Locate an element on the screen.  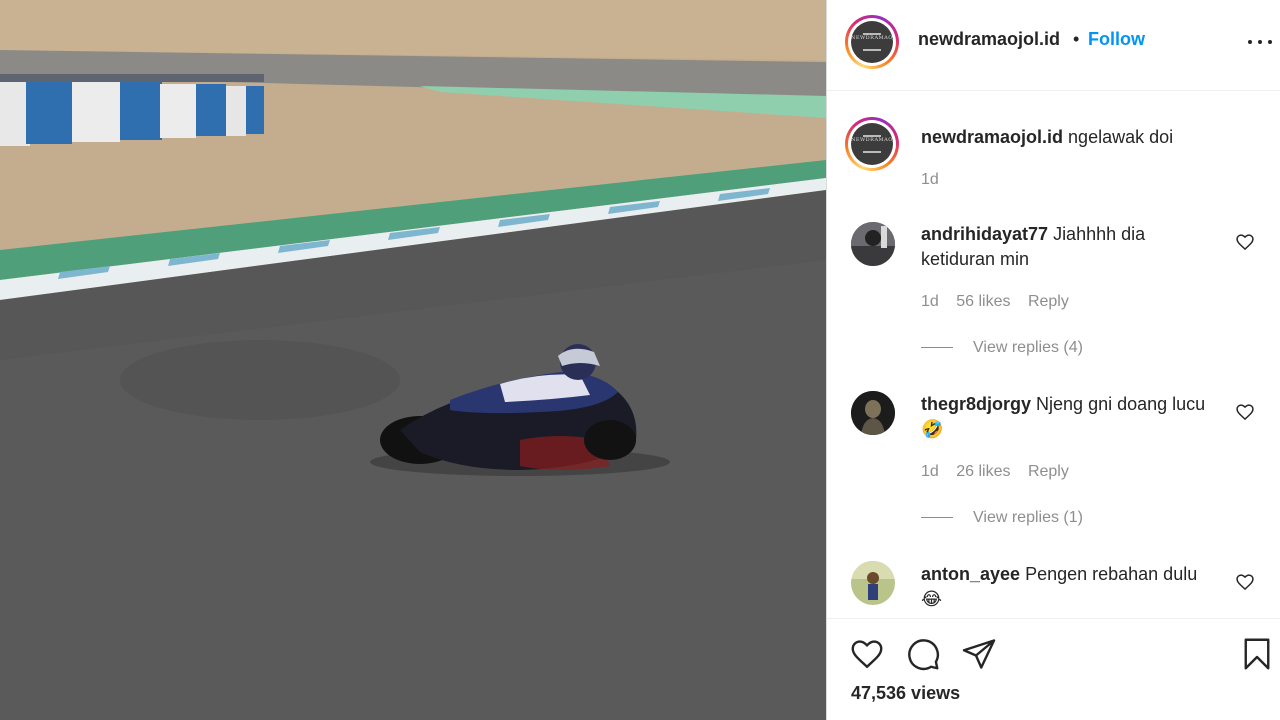
view-replies-button: View replies (1) is located at coordinates (1002, 518).